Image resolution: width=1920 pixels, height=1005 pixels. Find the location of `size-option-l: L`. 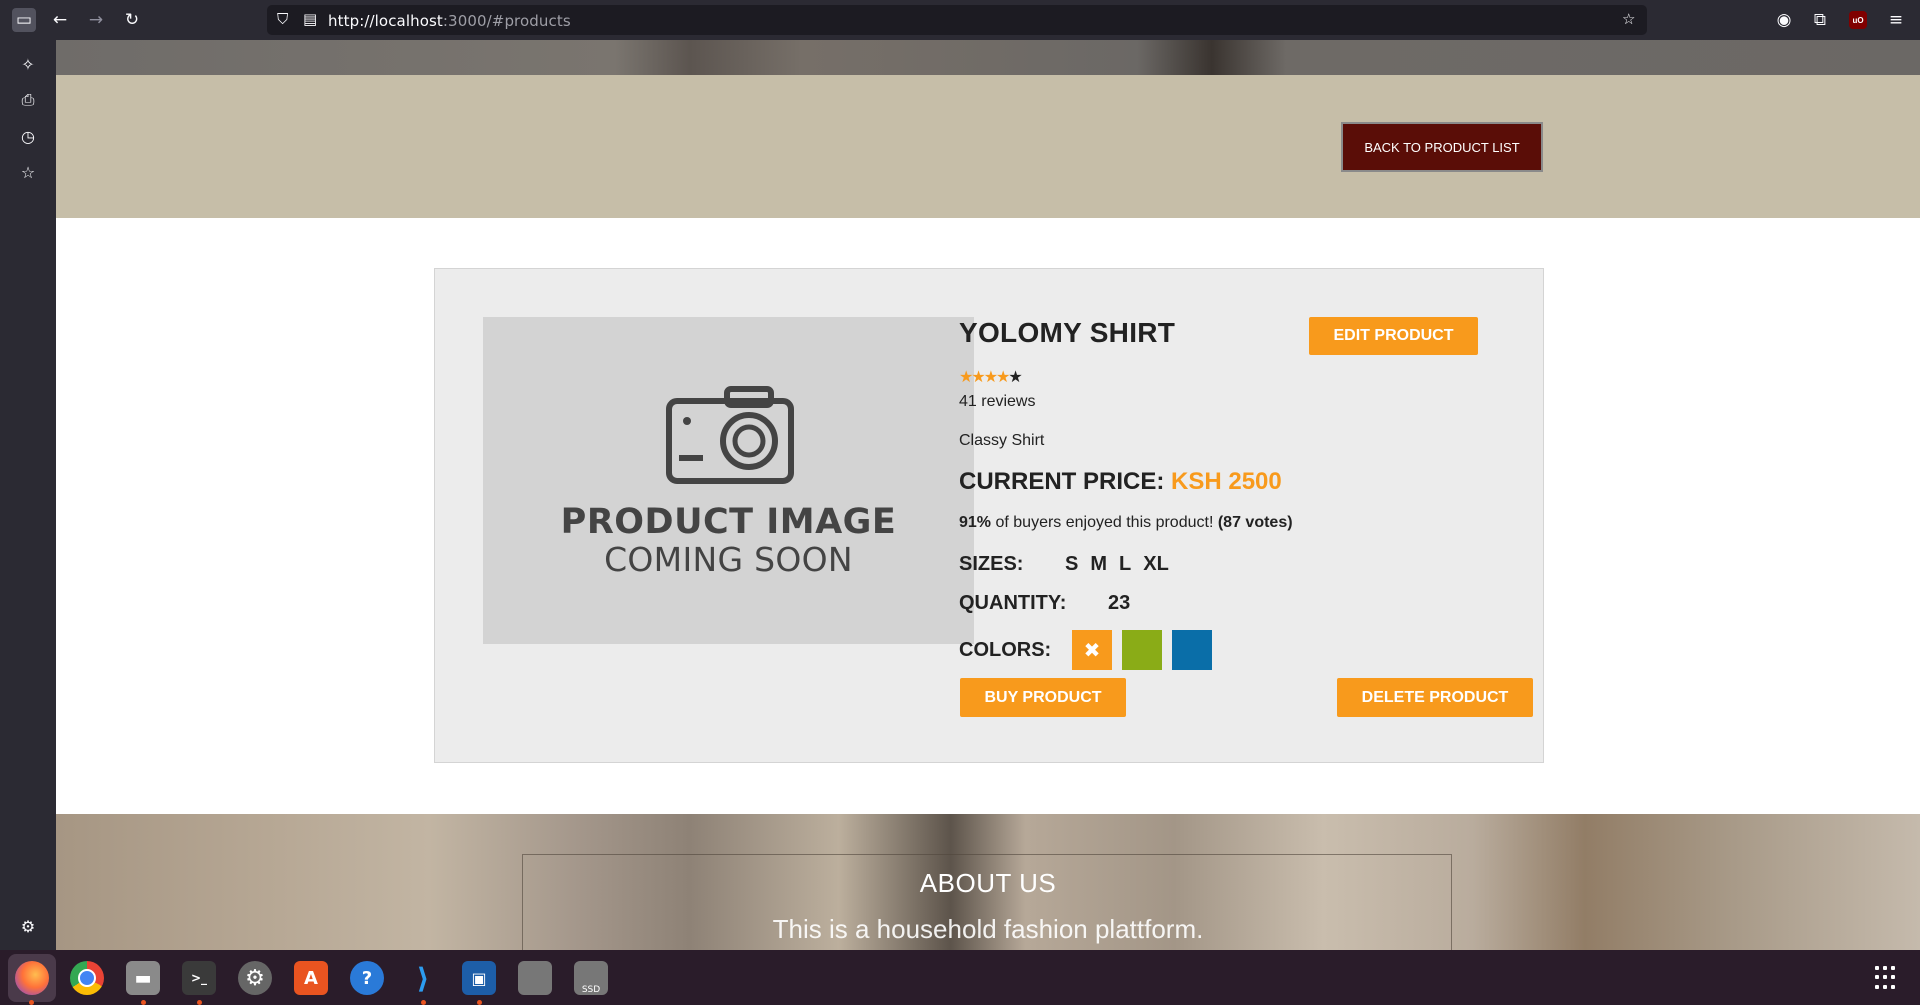

size-option-l: L is located at coordinates (1125, 564).